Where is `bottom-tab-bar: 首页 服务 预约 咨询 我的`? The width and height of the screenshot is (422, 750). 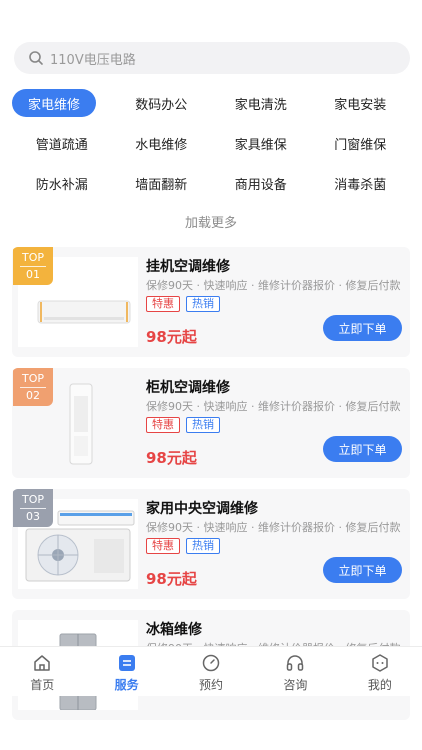 bottom-tab-bar: 首页 服务 预约 咨询 我的 is located at coordinates (211, 671).